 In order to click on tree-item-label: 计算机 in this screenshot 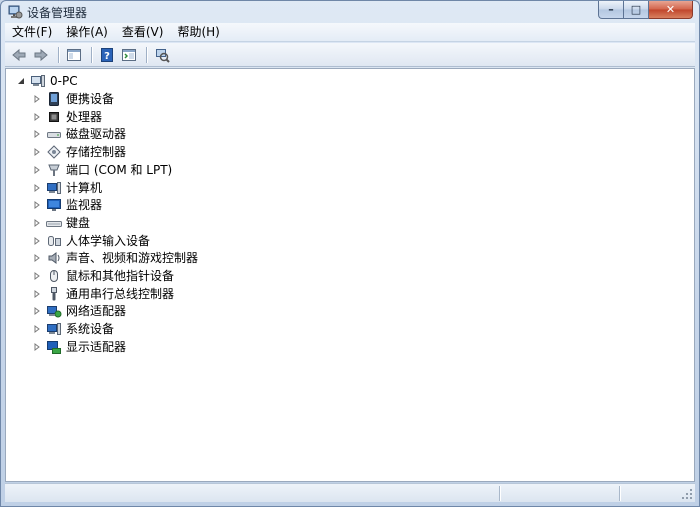, I will do `click(84, 187)`.